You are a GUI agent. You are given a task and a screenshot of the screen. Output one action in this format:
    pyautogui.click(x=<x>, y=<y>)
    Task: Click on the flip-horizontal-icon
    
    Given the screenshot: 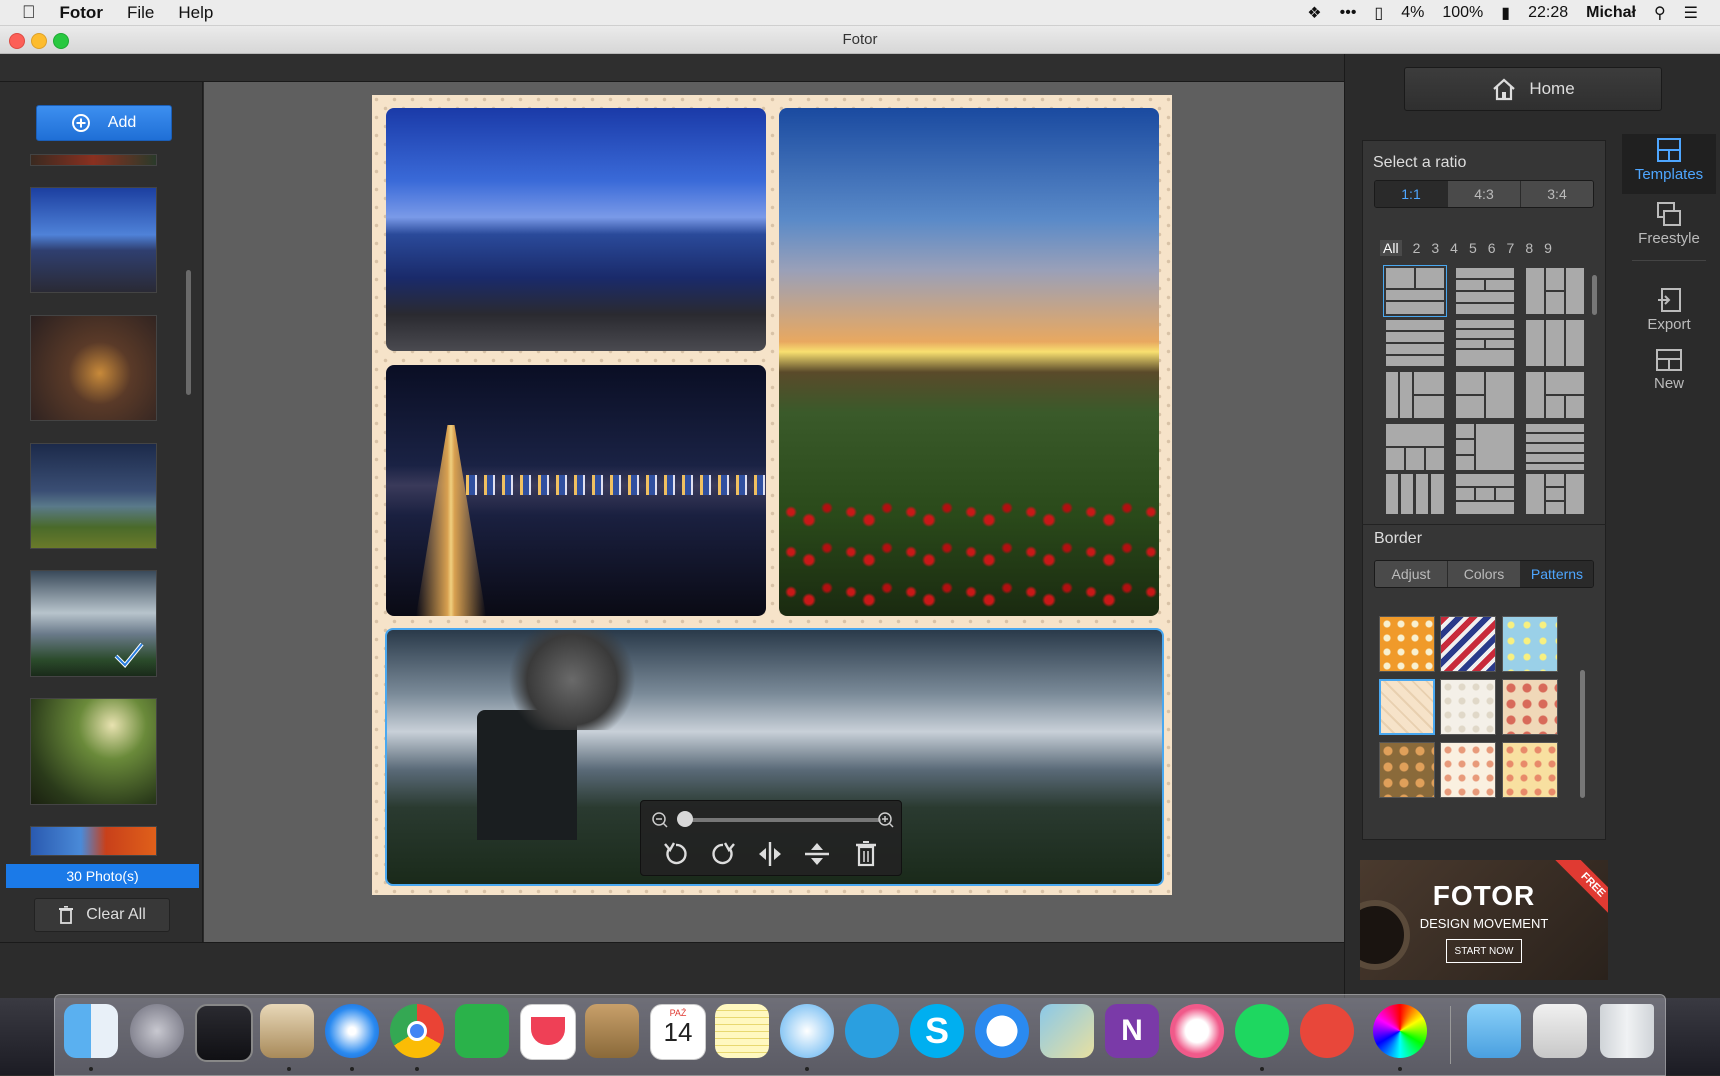 What is the action you would take?
    pyautogui.click(x=770, y=854)
    